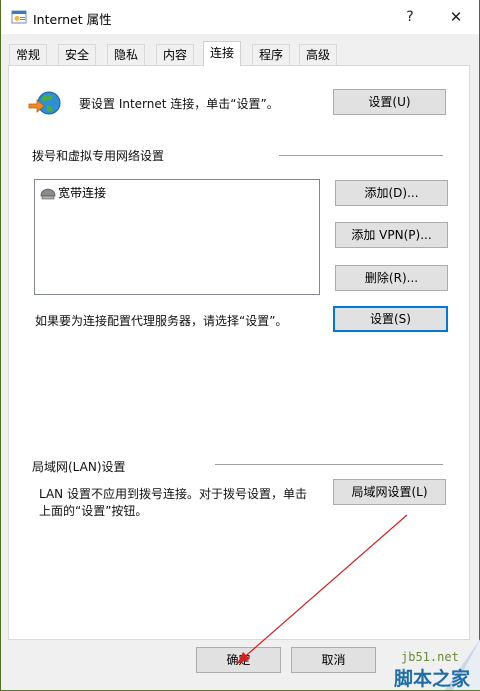  I want to click on lan-description-line2: 上面的“设置”按钮。, so click(93, 511).